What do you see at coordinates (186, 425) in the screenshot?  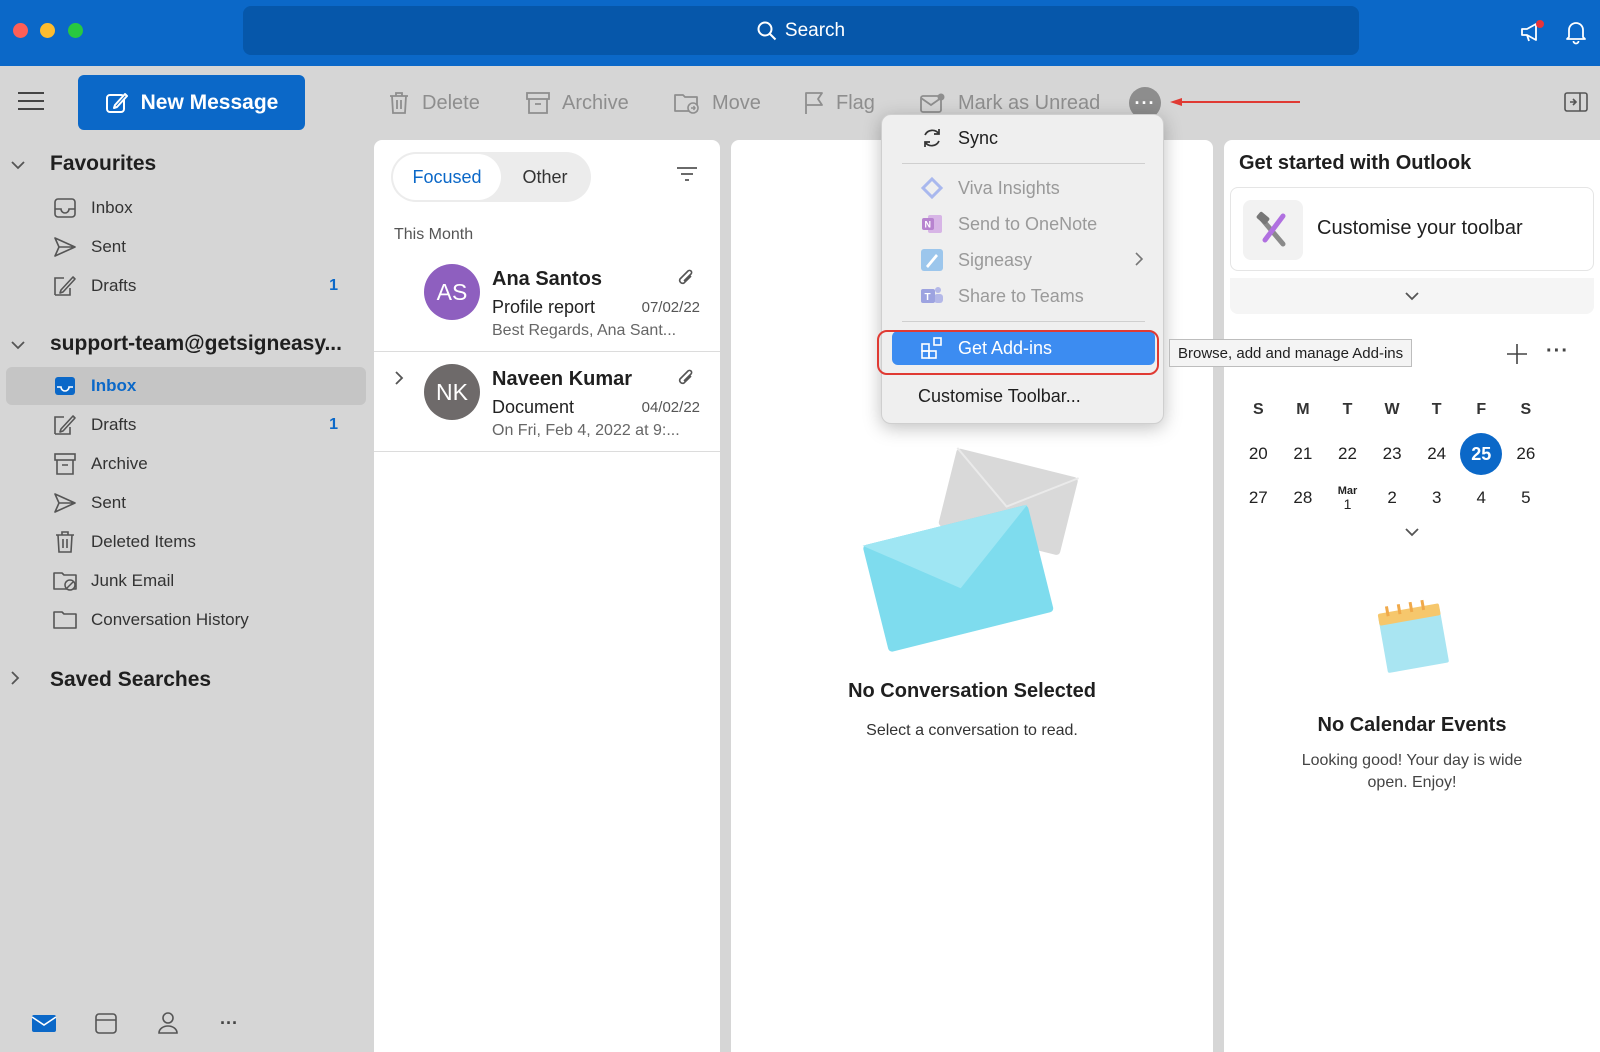 I see `sidebar-item-drafts: Drafts 1` at bounding box center [186, 425].